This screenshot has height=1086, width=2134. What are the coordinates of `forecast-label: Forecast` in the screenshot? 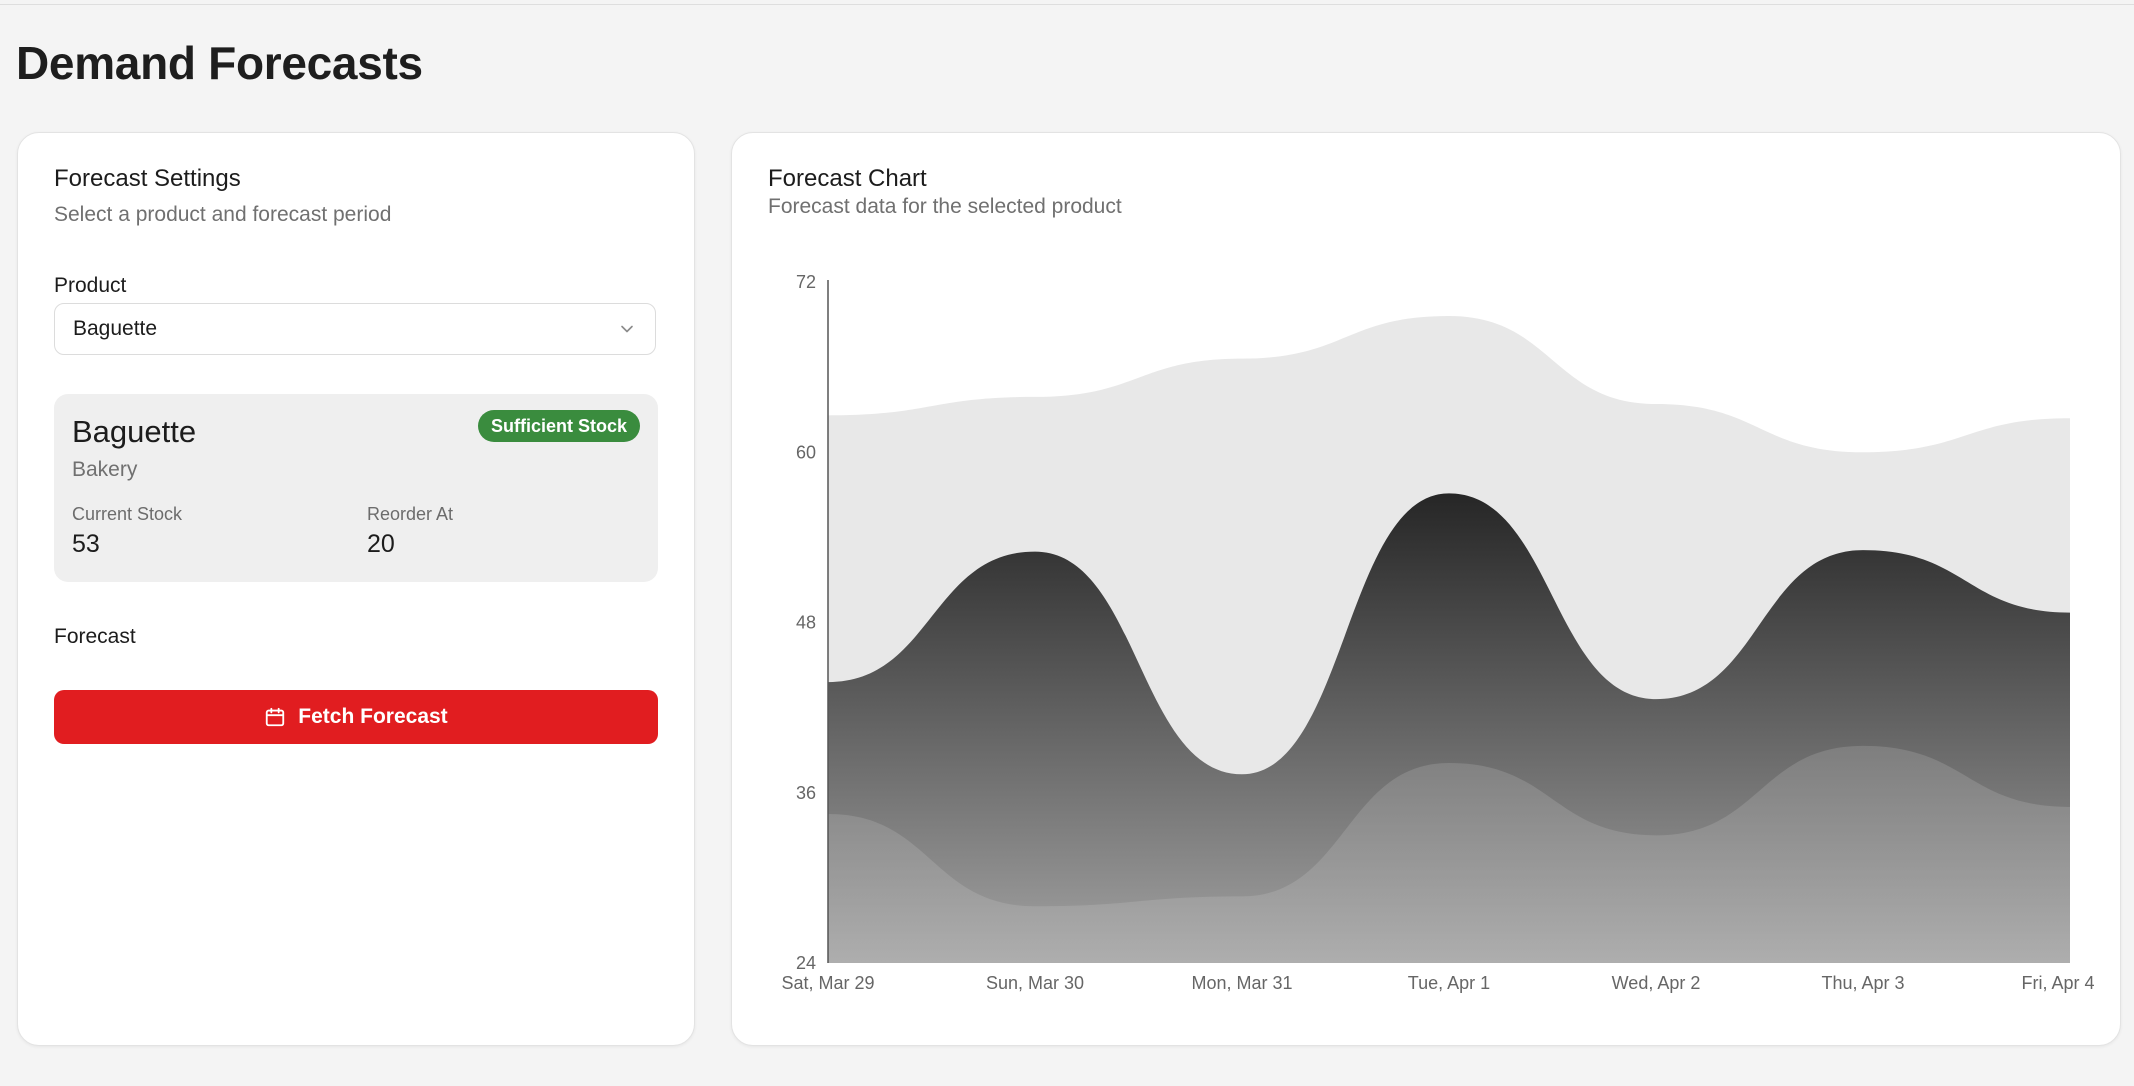 It's located at (95, 636).